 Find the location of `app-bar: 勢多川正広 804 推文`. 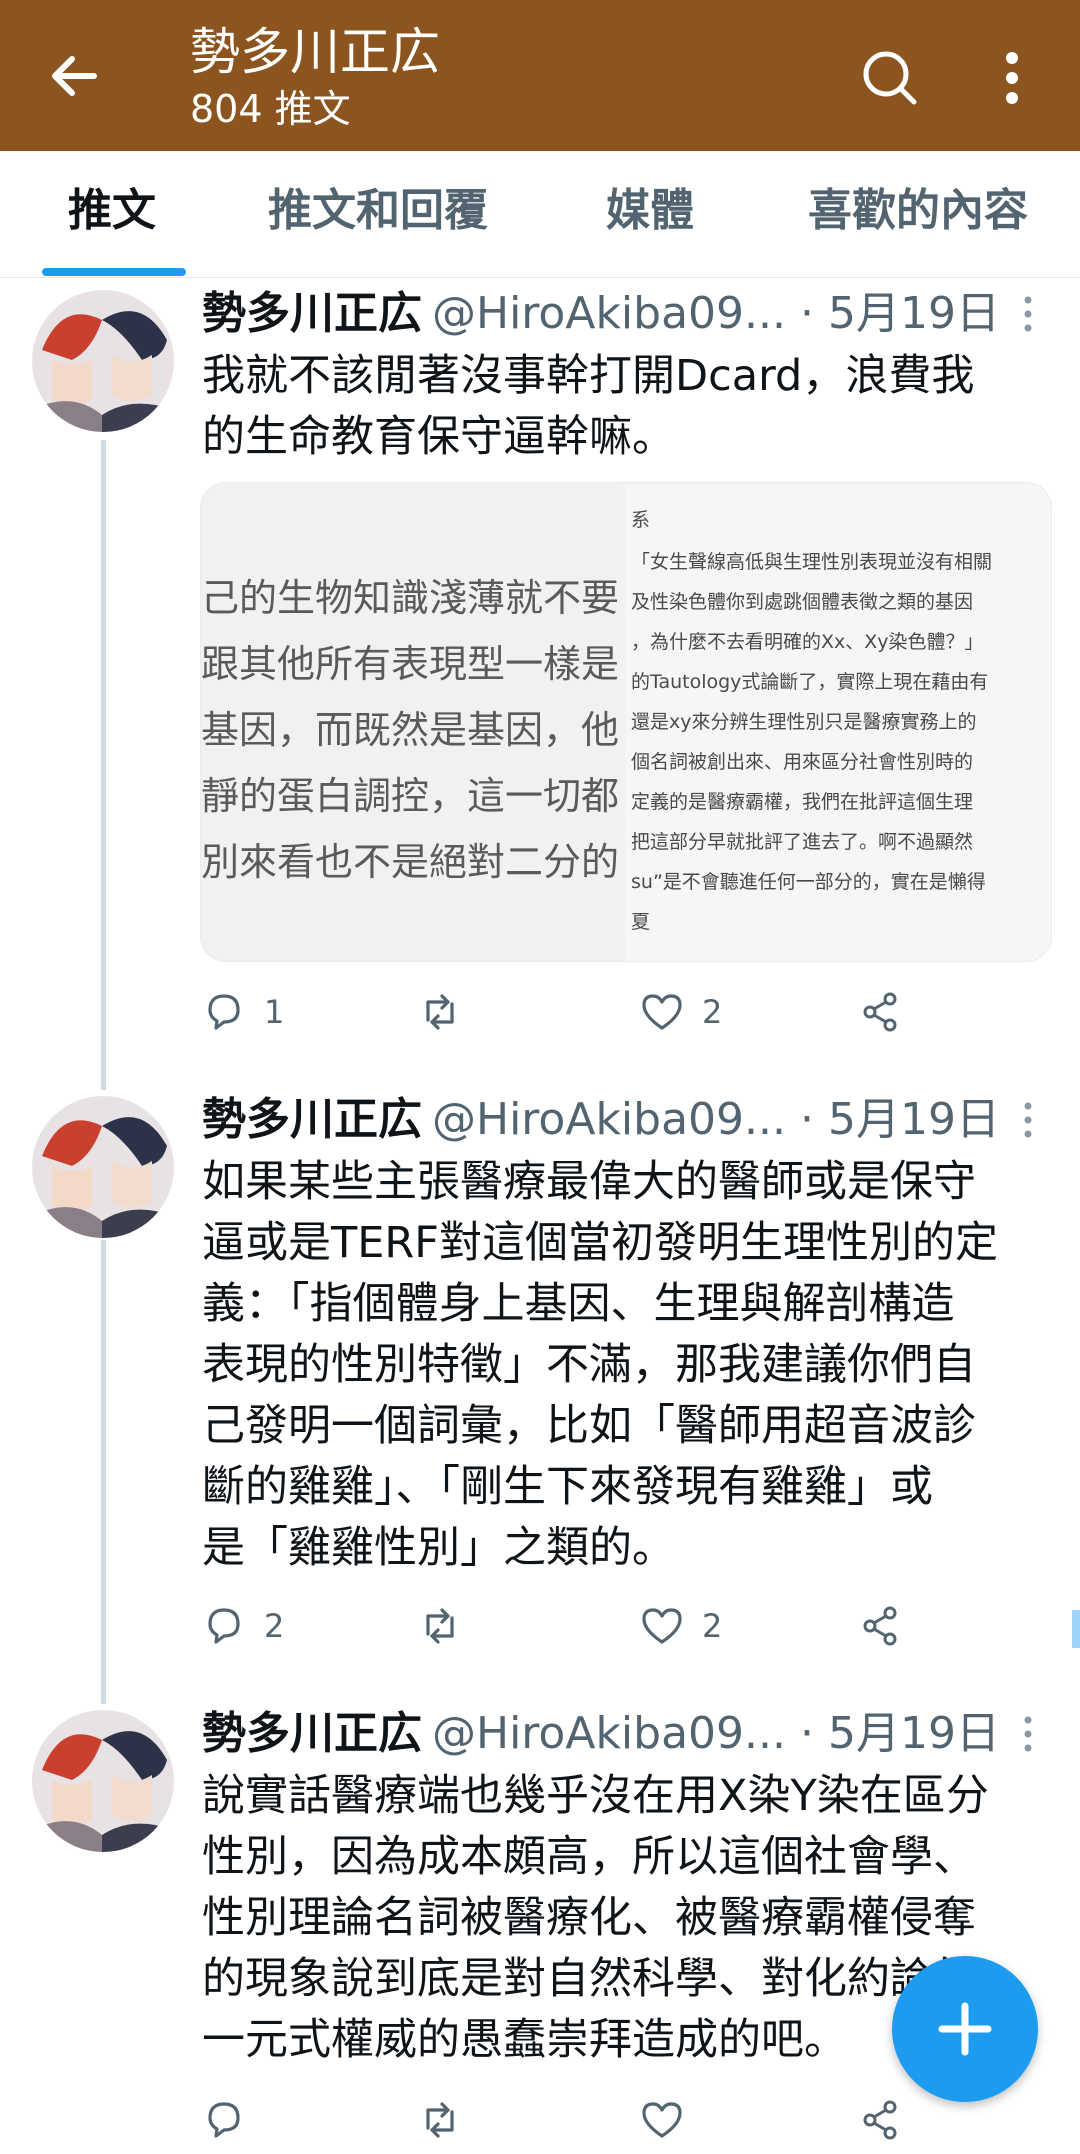

app-bar: 勢多川正広 804 推文 is located at coordinates (540, 75).